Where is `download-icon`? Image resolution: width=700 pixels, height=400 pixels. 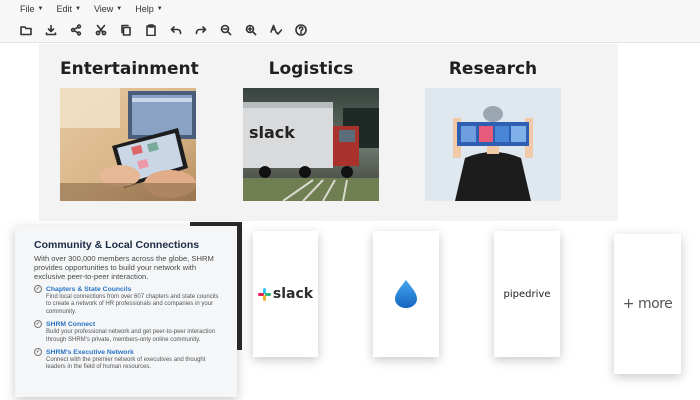 download-icon is located at coordinates (51, 30).